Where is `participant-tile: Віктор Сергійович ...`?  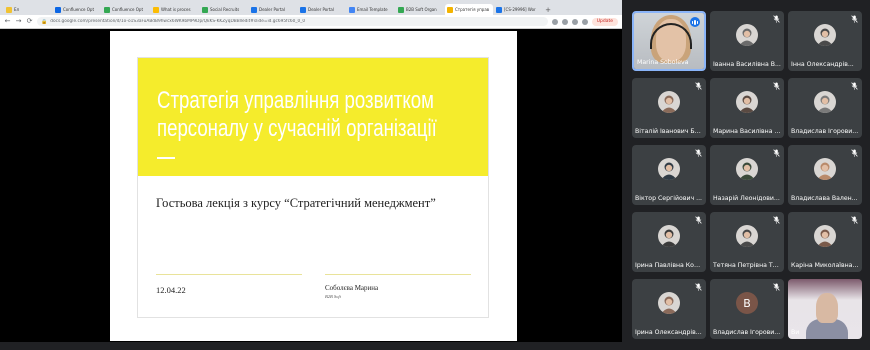
participant-tile: Віктор Сергійович ... is located at coordinates (669, 175).